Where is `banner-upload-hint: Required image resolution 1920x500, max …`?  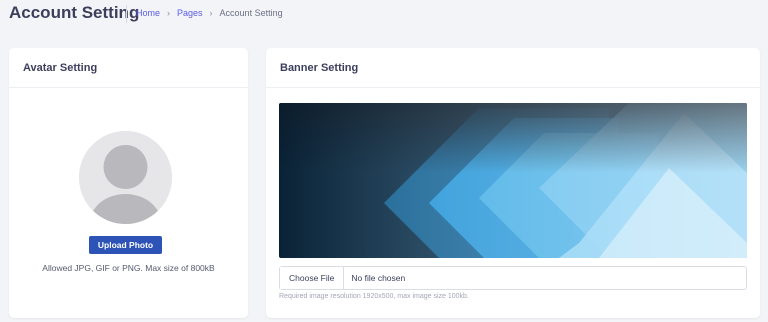 banner-upload-hint: Required image resolution 1920x500, max … is located at coordinates (374, 296).